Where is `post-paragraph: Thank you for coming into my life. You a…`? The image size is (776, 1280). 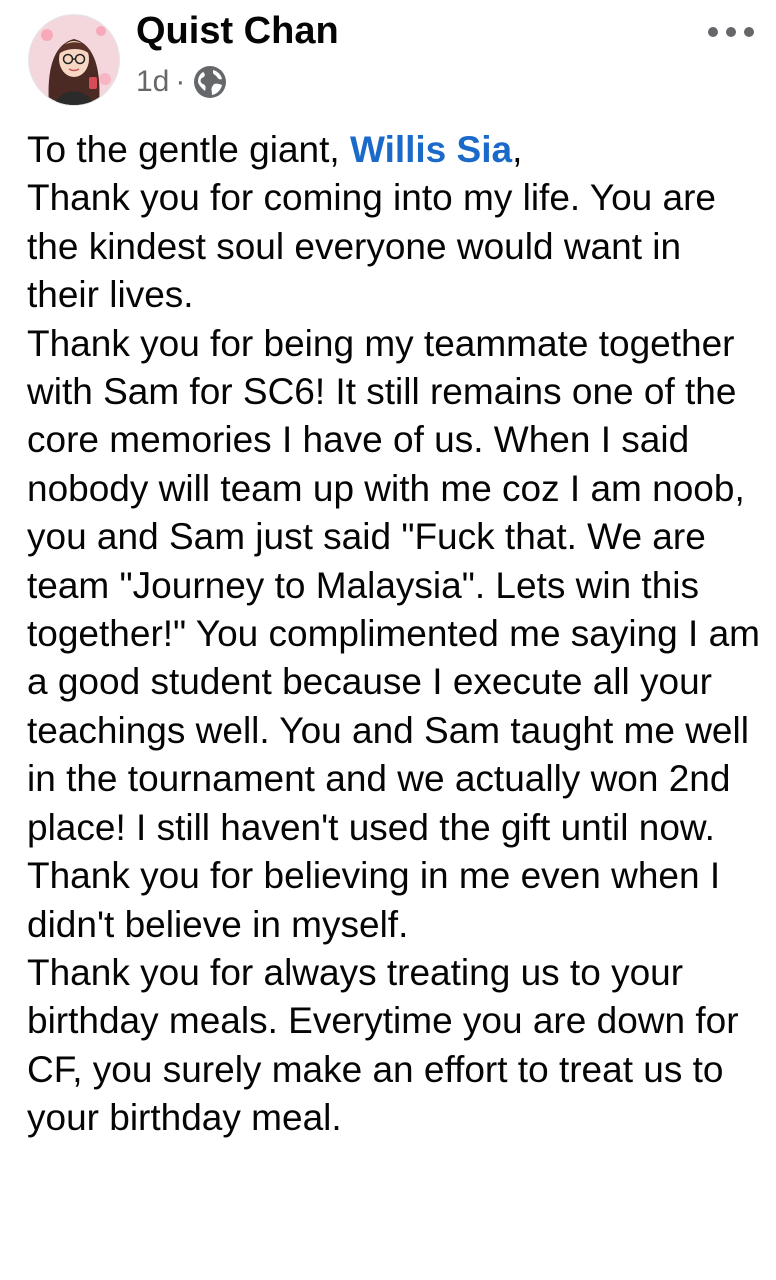 post-paragraph: Thank you for coming into my life. You a… is located at coordinates (371, 246).